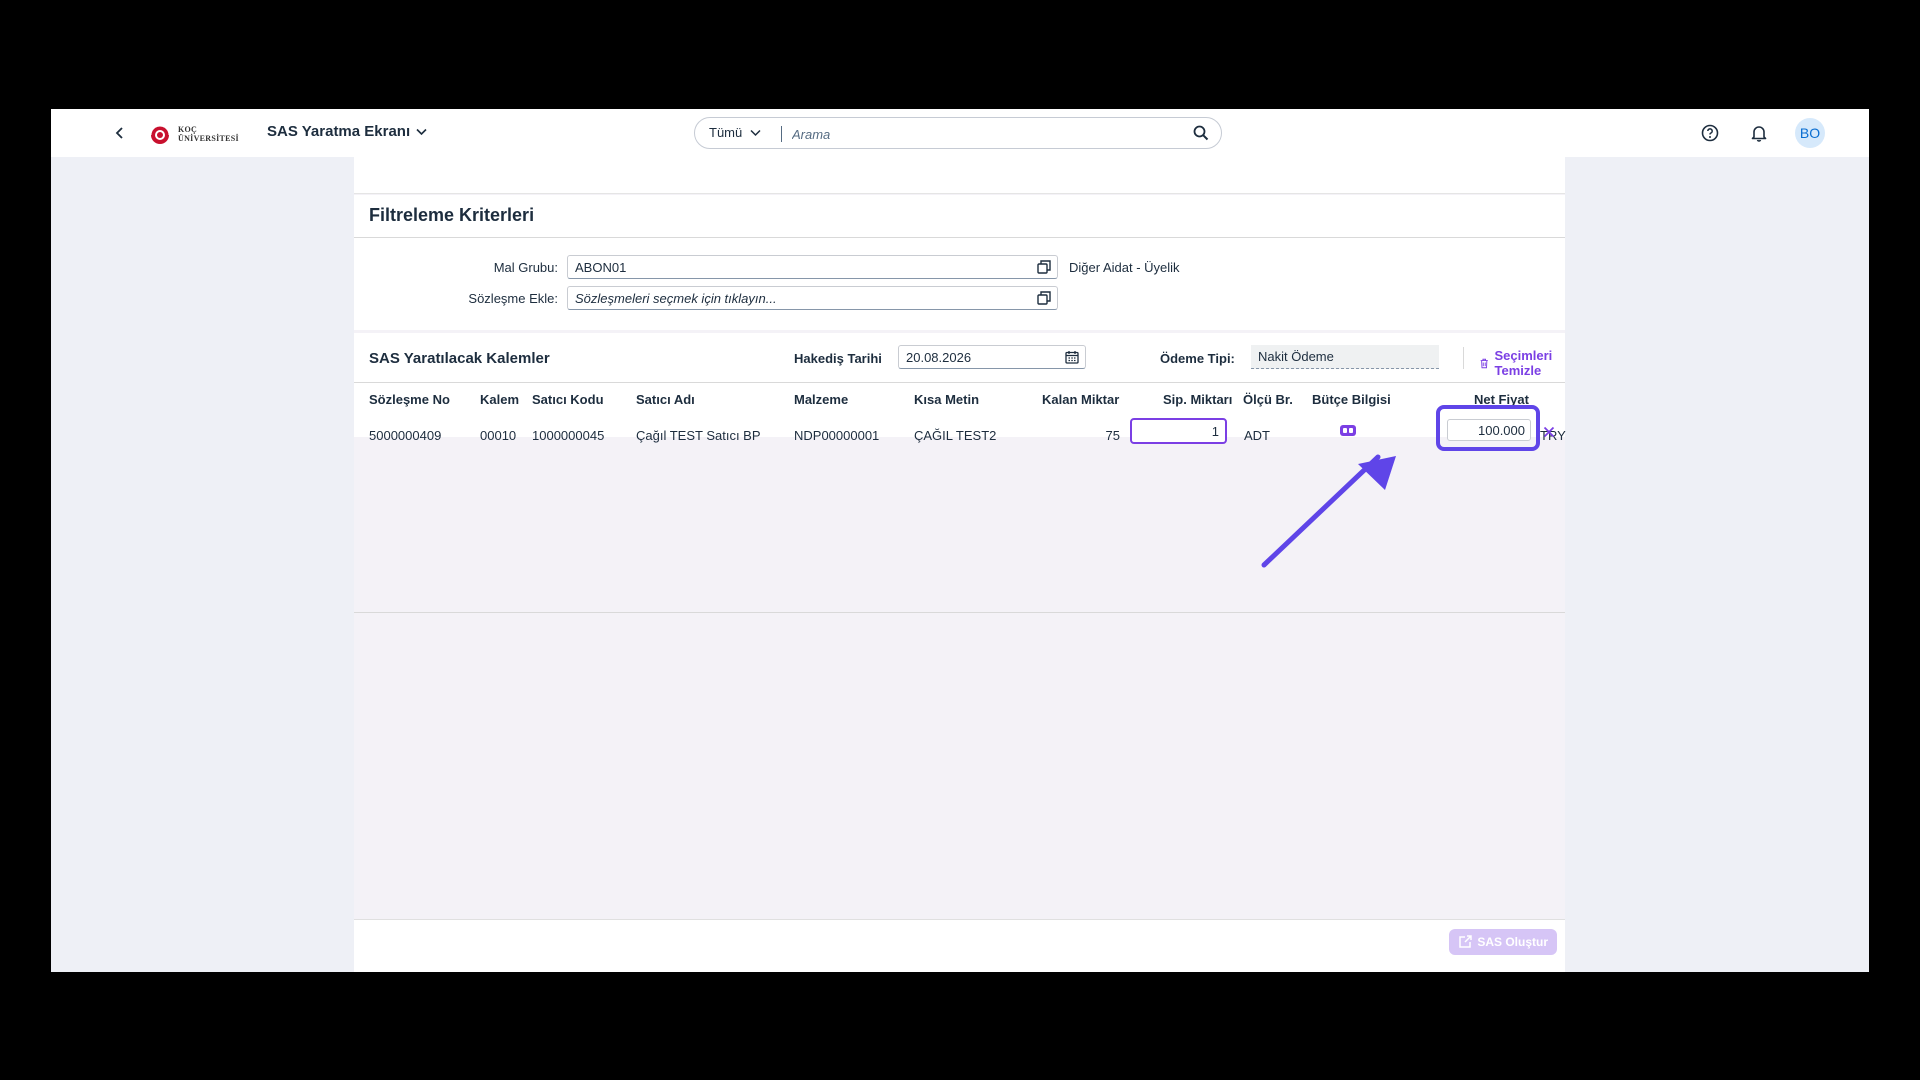 This screenshot has width=1920, height=1080. Describe the element at coordinates (959, 945) in the screenshot. I see `footer-toolbar: SAS Oluştur` at that location.